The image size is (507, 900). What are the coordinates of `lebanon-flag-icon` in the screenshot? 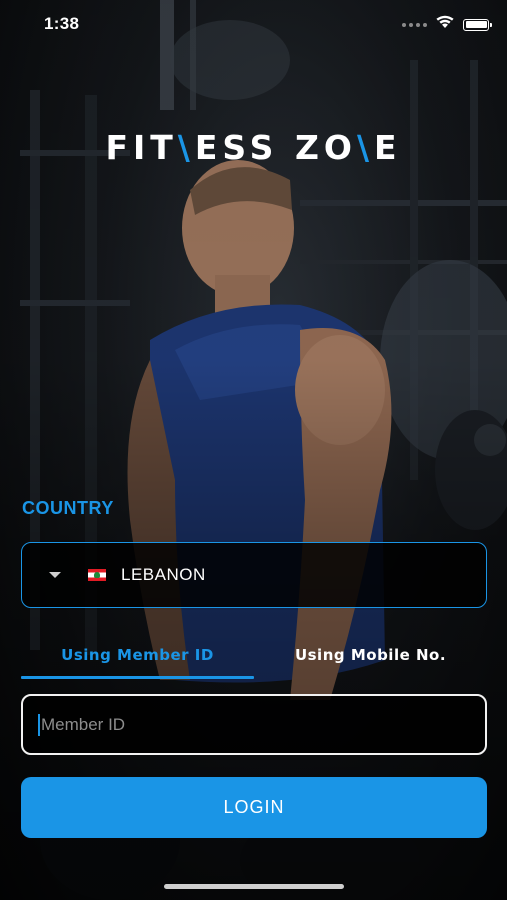 It's located at (97, 575).